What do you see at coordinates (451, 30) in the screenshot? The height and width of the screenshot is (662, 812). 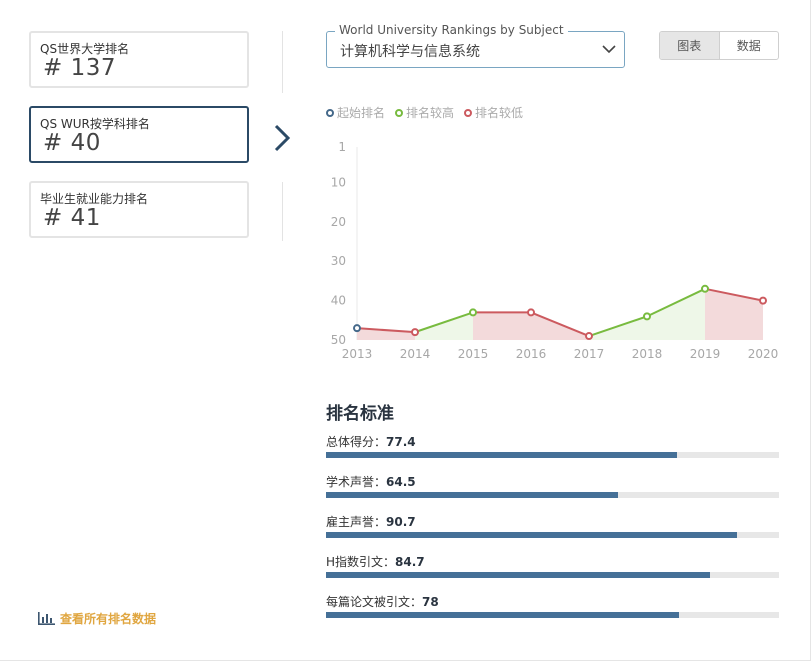 I see `subject-select-legend: World University Rankings by Subject` at bounding box center [451, 30].